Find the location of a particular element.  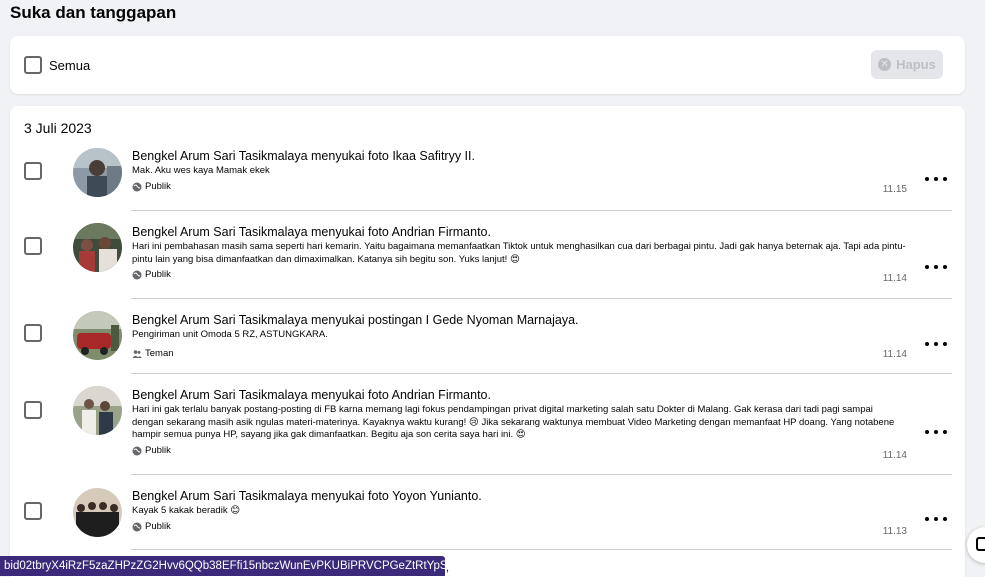

post-excerpt: Kayak 5 kakak beradik 😊 is located at coordinates (186, 510).